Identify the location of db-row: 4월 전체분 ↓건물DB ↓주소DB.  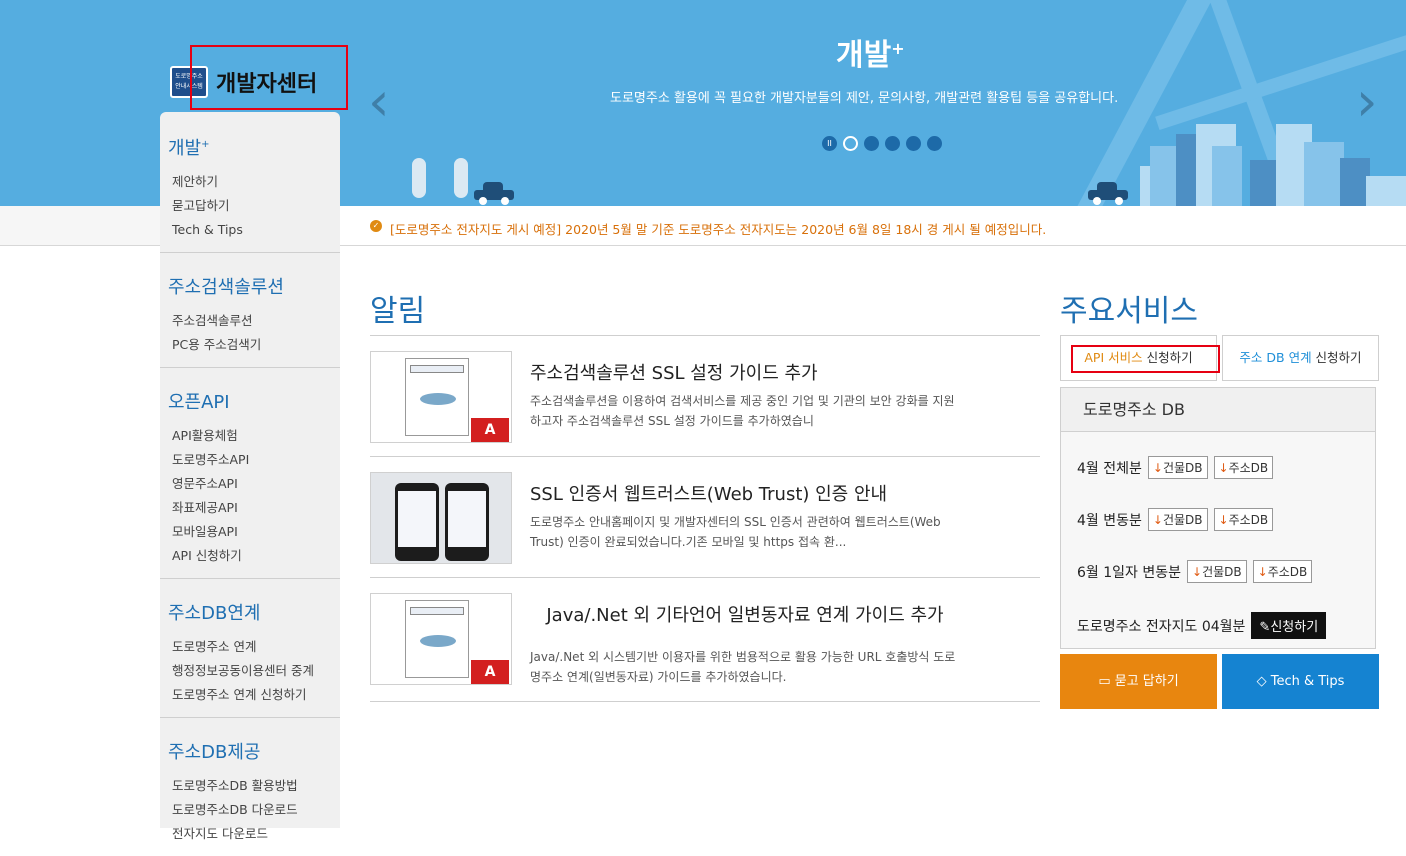
(1175, 467).